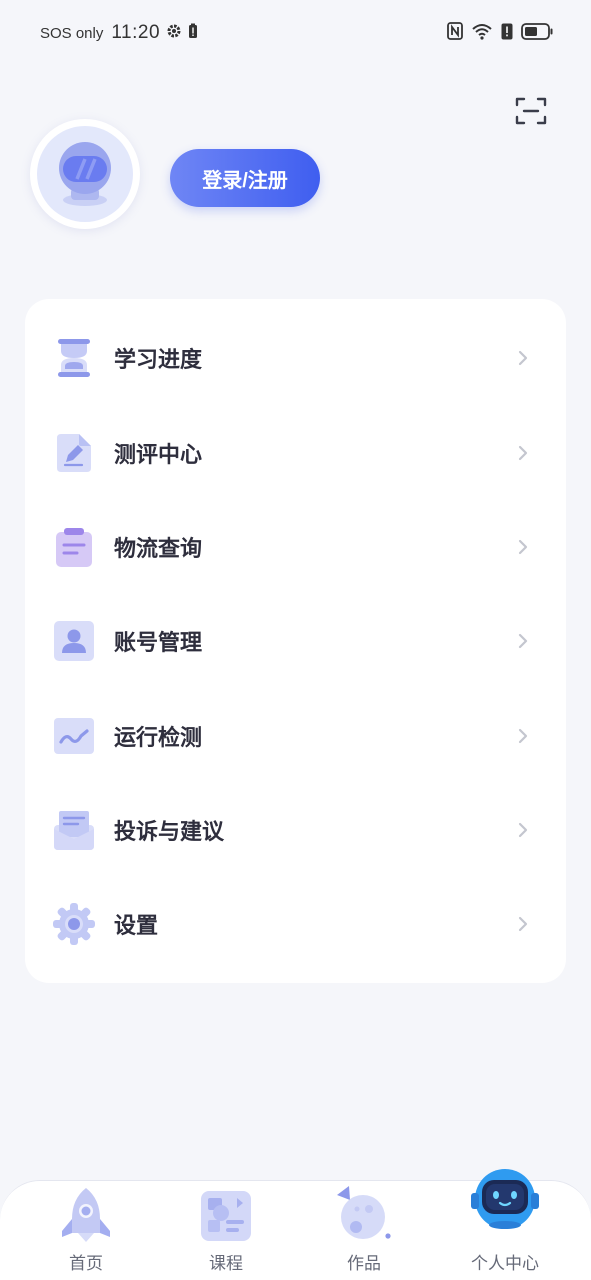  Describe the element at coordinates (158, 738) in the screenshot. I see `menu-item-label: 运行检测` at that location.